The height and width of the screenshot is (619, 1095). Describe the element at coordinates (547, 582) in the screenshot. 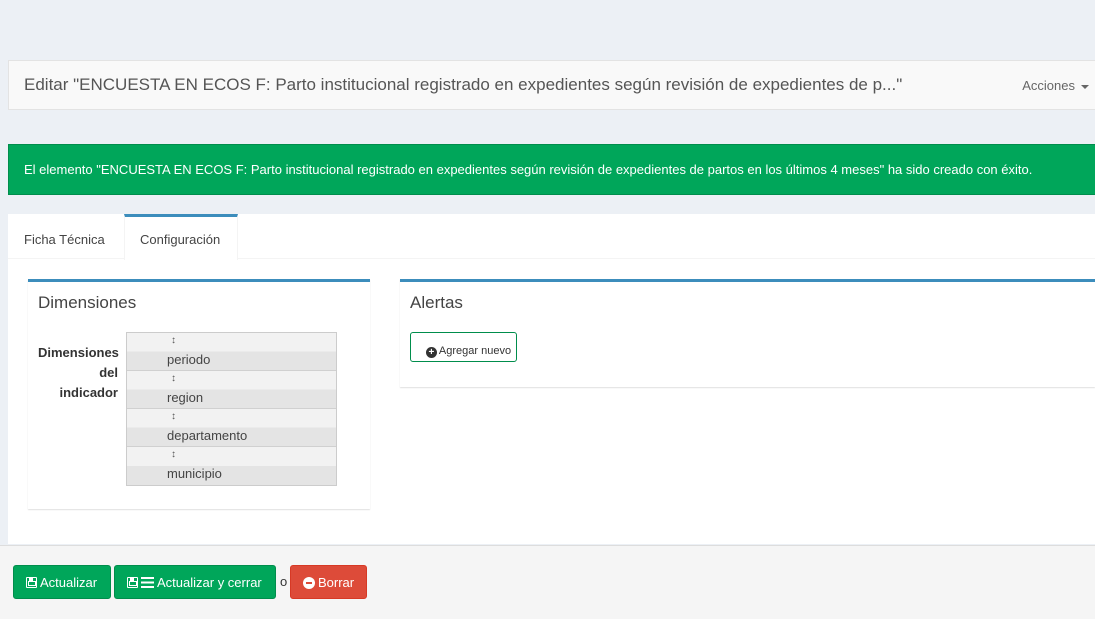

I see `form-actions-bar: Actualizar Actualizar y cerrar o Borrar` at that location.